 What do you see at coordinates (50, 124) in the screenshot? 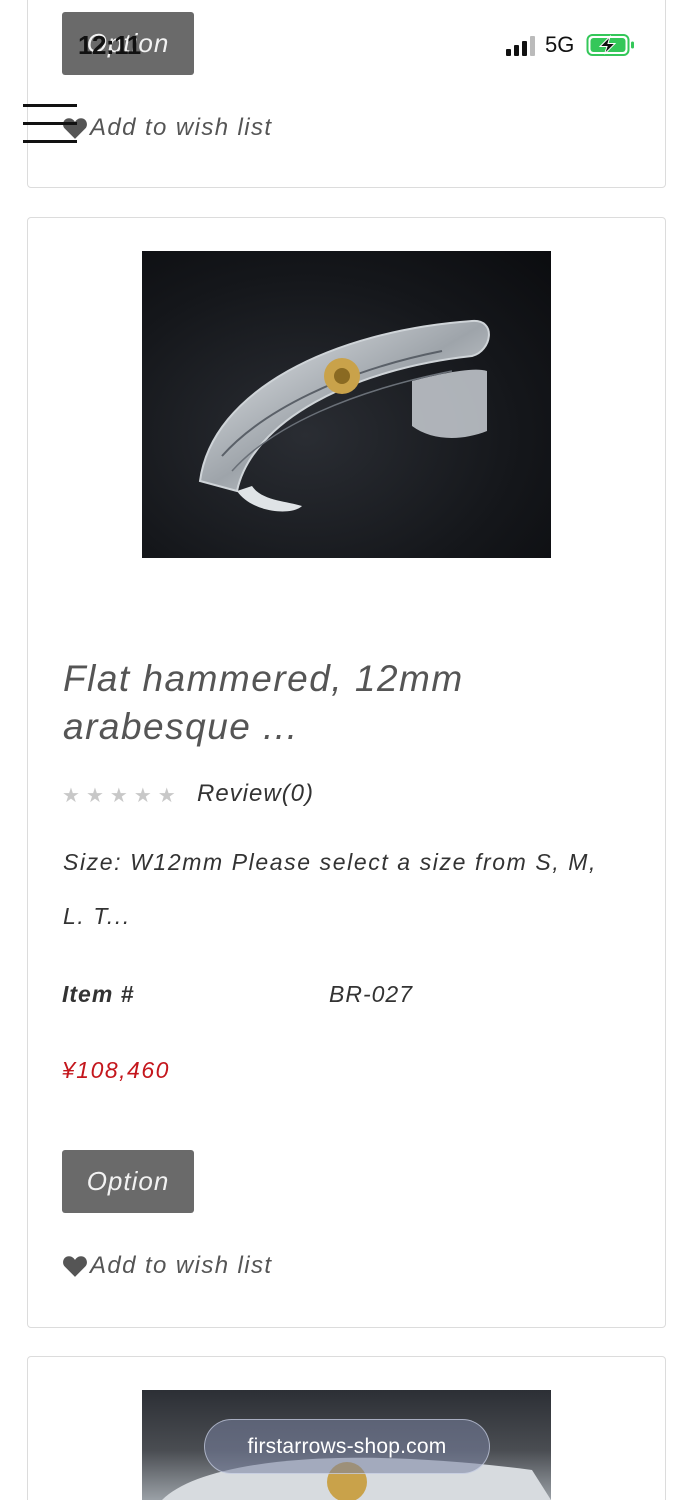
I see `menu-icon` at bounding box center [50, 124].